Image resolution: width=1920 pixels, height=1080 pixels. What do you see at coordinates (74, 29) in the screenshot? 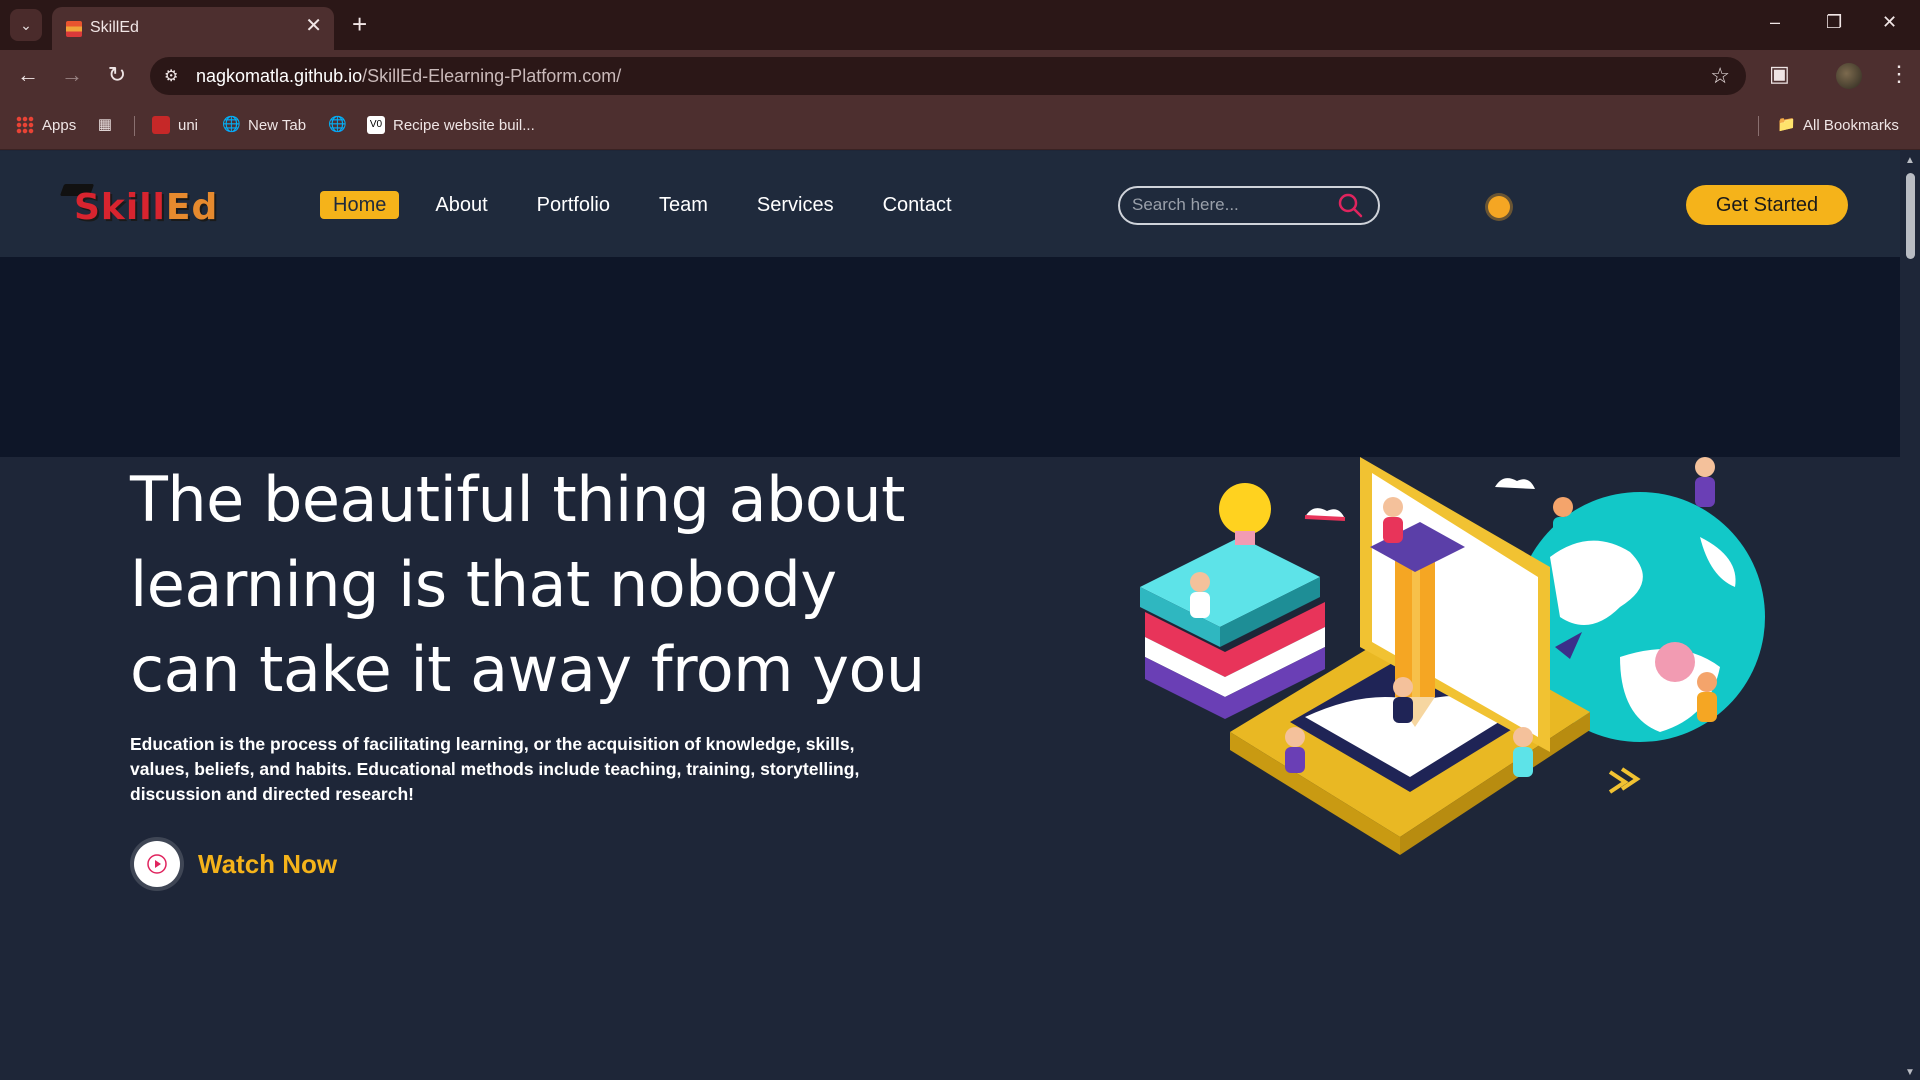
I see `tab-favicon` at bounding box center [74, 29].